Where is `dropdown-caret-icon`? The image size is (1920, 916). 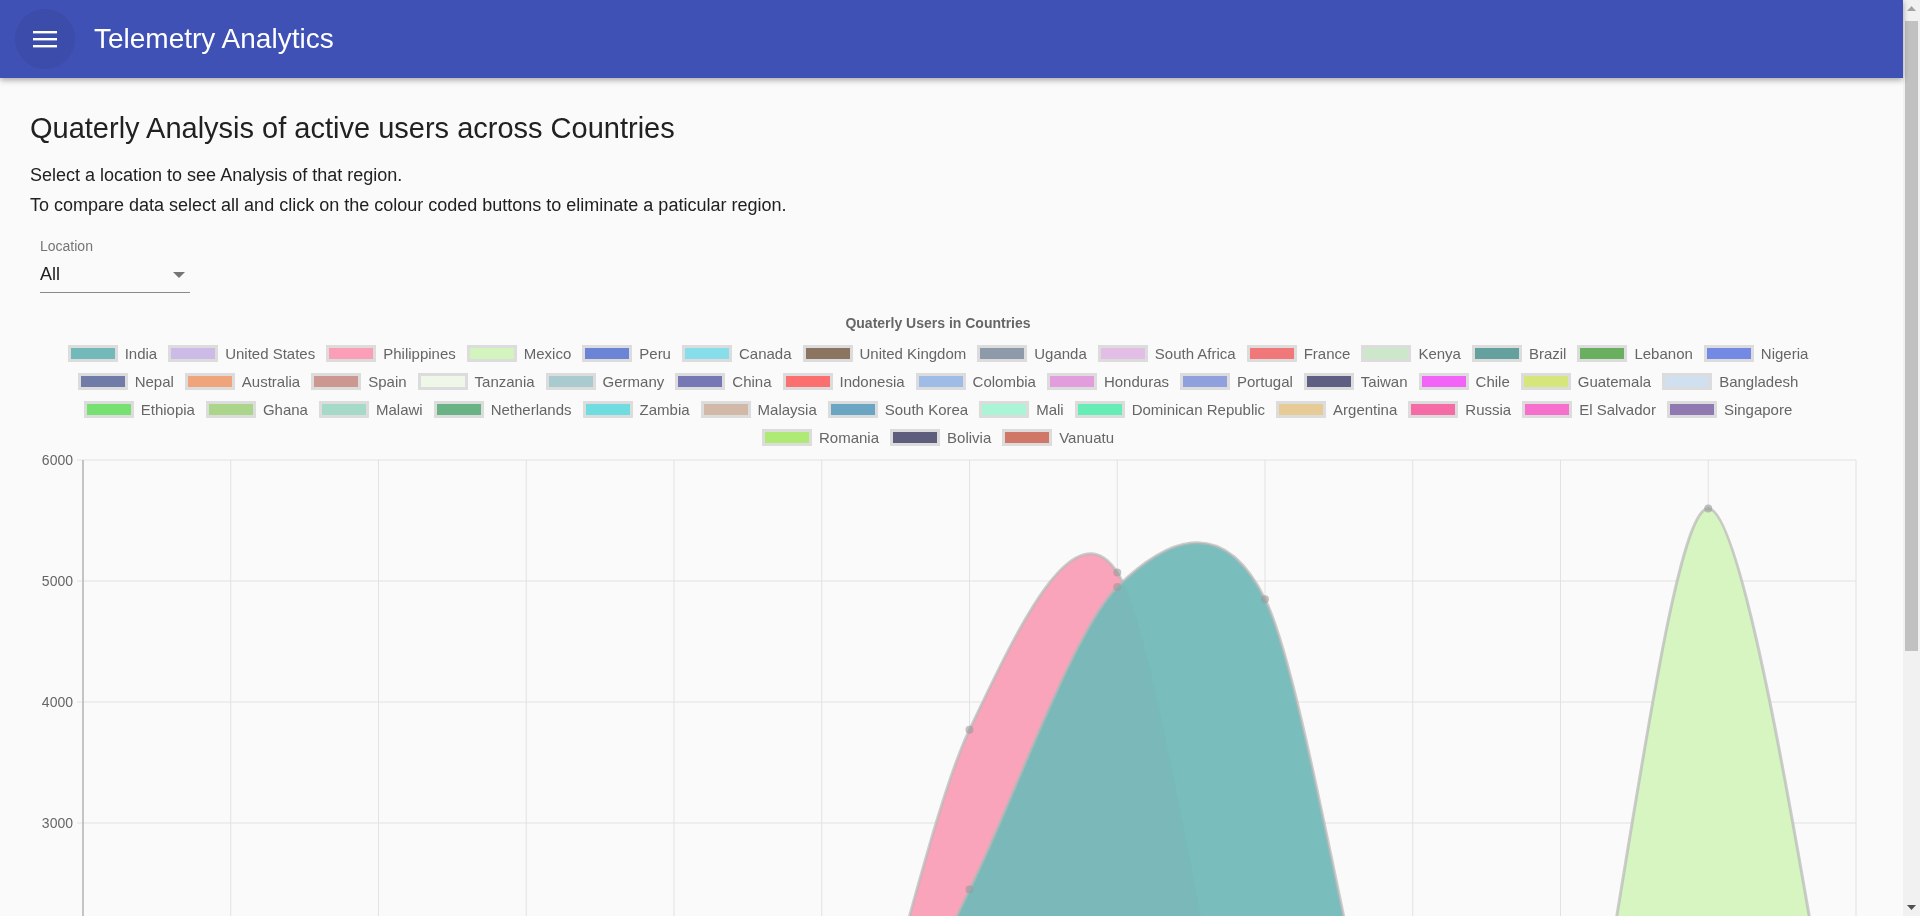
dropdown-caret-icon is located at coordinates (179, 274).